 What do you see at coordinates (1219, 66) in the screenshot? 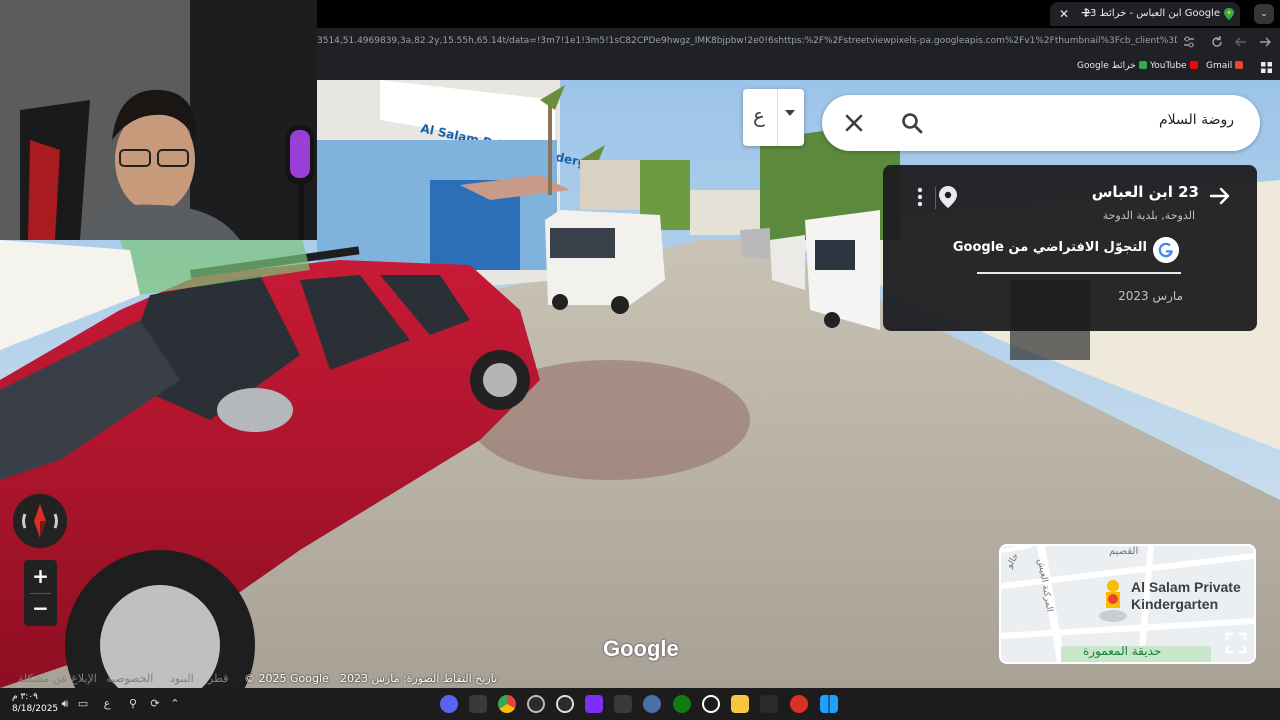
I see `bookmark-label: Gmail` at bounding box center [1219, 66].